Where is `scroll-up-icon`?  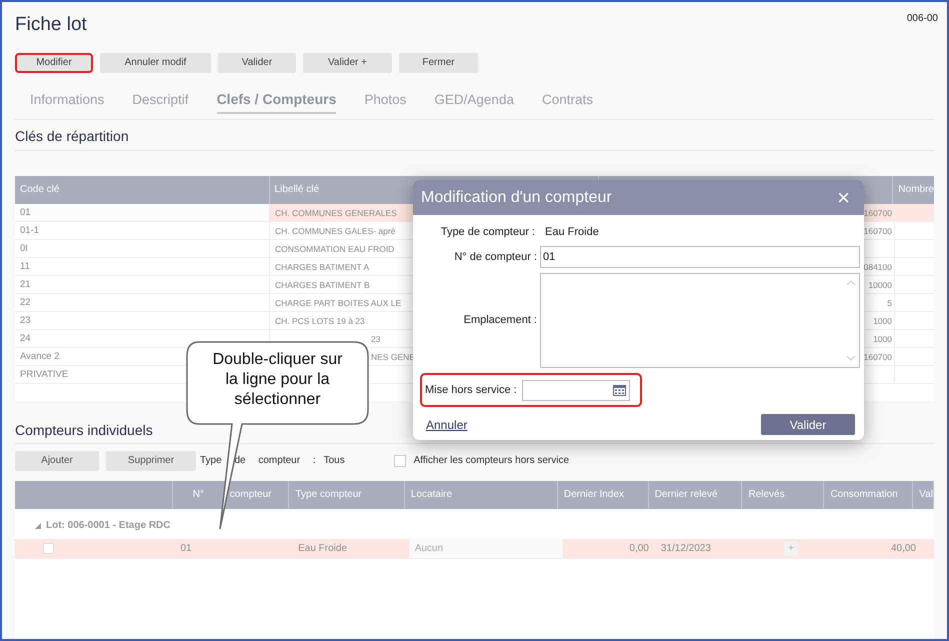 scroll-up-icon is located at coordinates (851, 282).